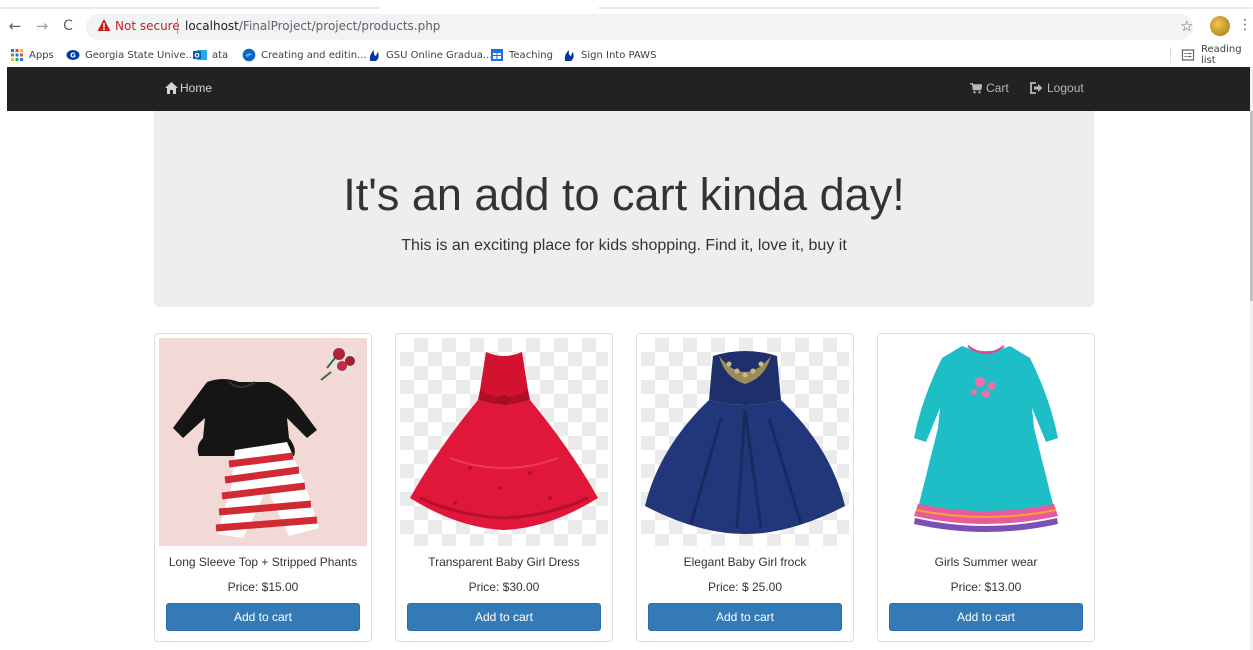 Image resolution: width=1253 pixels, height=650 pixels. I want to click on shopping-cart-icon, so click(976, 87).